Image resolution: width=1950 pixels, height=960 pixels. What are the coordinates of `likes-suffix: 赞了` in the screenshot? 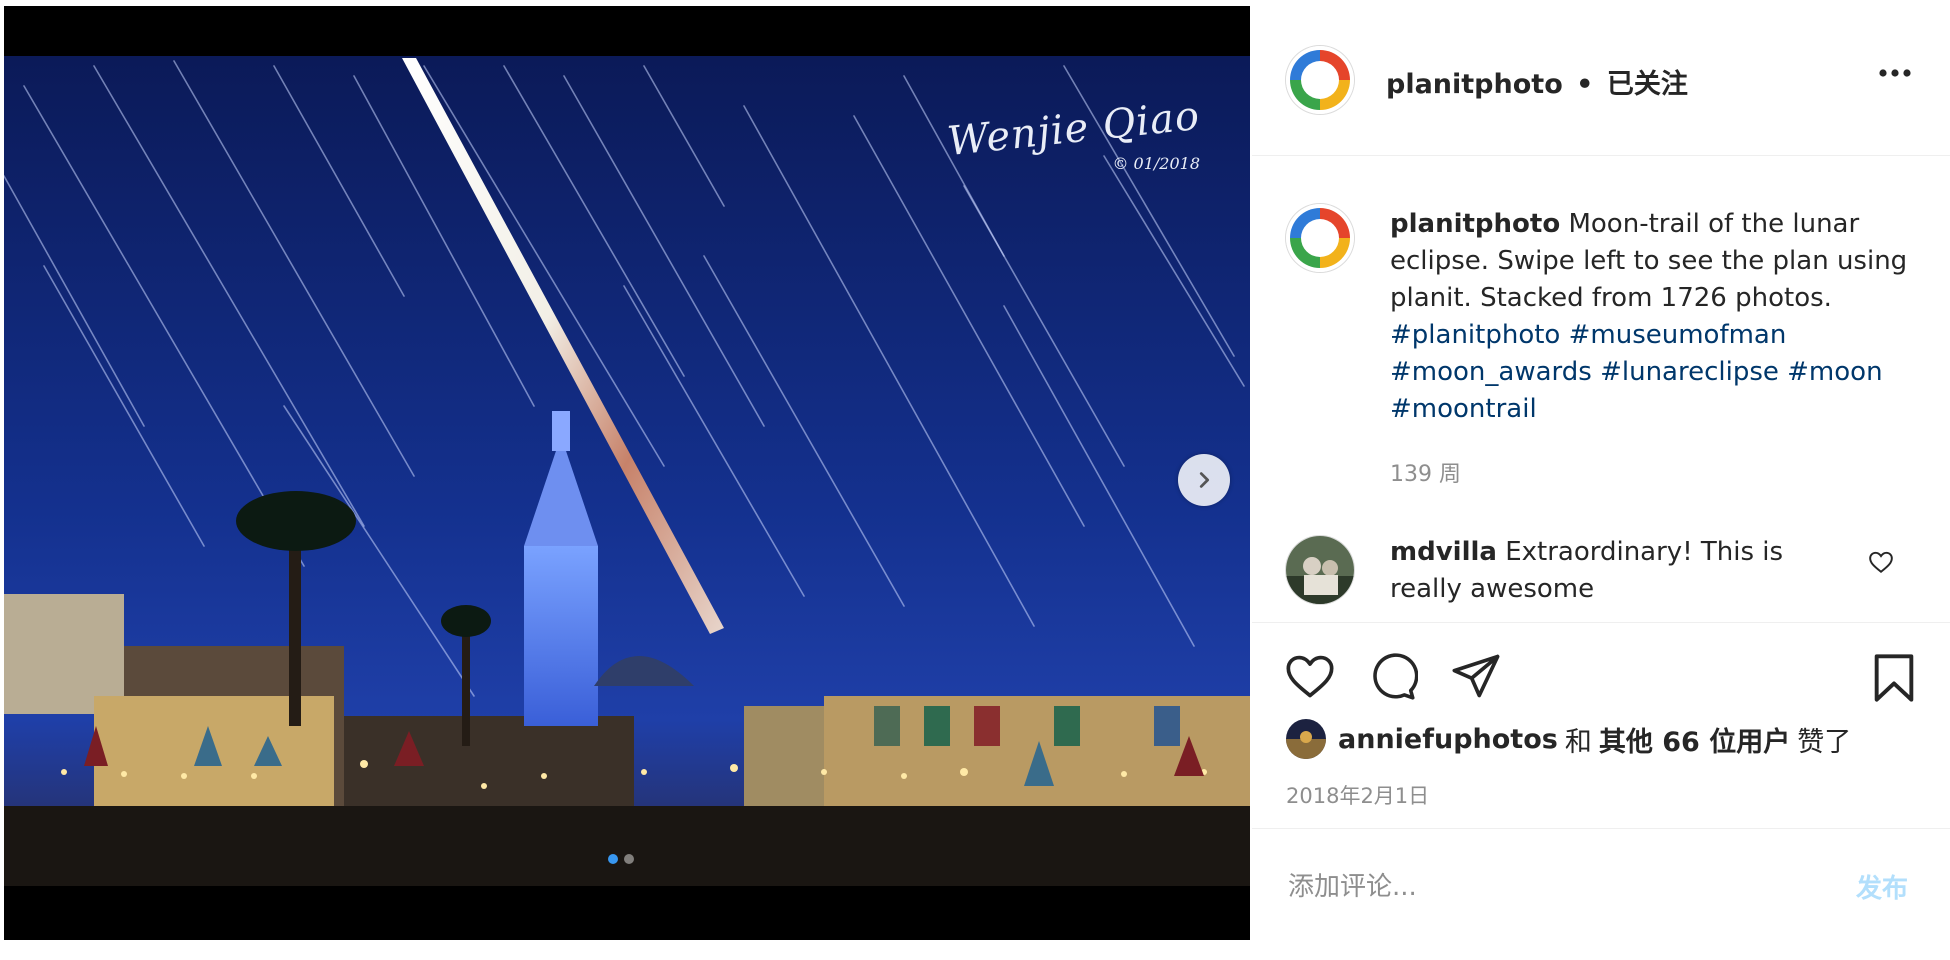 It's located at (1824, 742).